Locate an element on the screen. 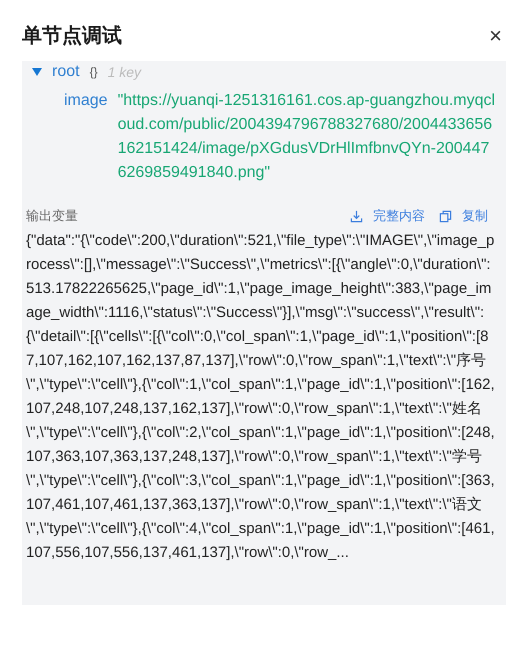 The height and width of the screenshot is (650, 526). tree-key: root is located at coordinates (66, 72).